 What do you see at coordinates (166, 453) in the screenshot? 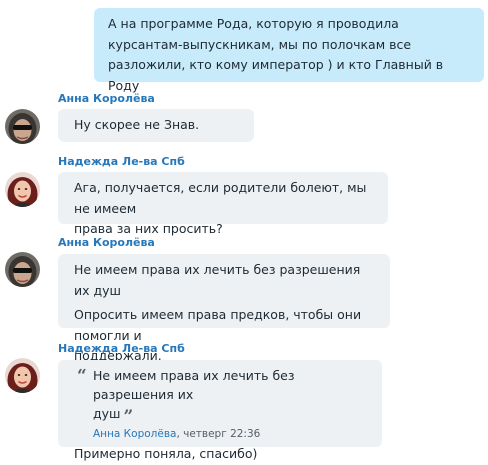
I see `message-text-line: Примерно поняла, спасибо)` at bounding box center [166, 453].